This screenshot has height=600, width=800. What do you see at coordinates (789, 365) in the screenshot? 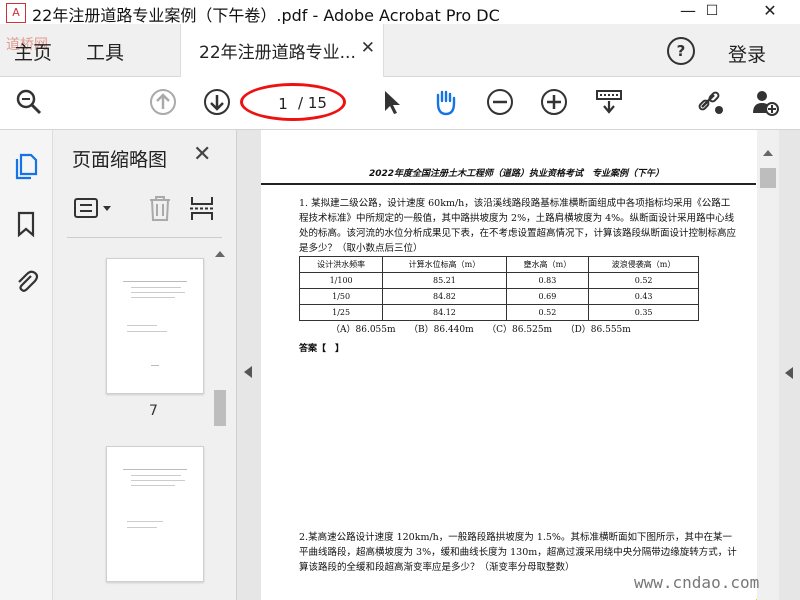
I see `right-panel-strip` at bounding box center [789, 365].